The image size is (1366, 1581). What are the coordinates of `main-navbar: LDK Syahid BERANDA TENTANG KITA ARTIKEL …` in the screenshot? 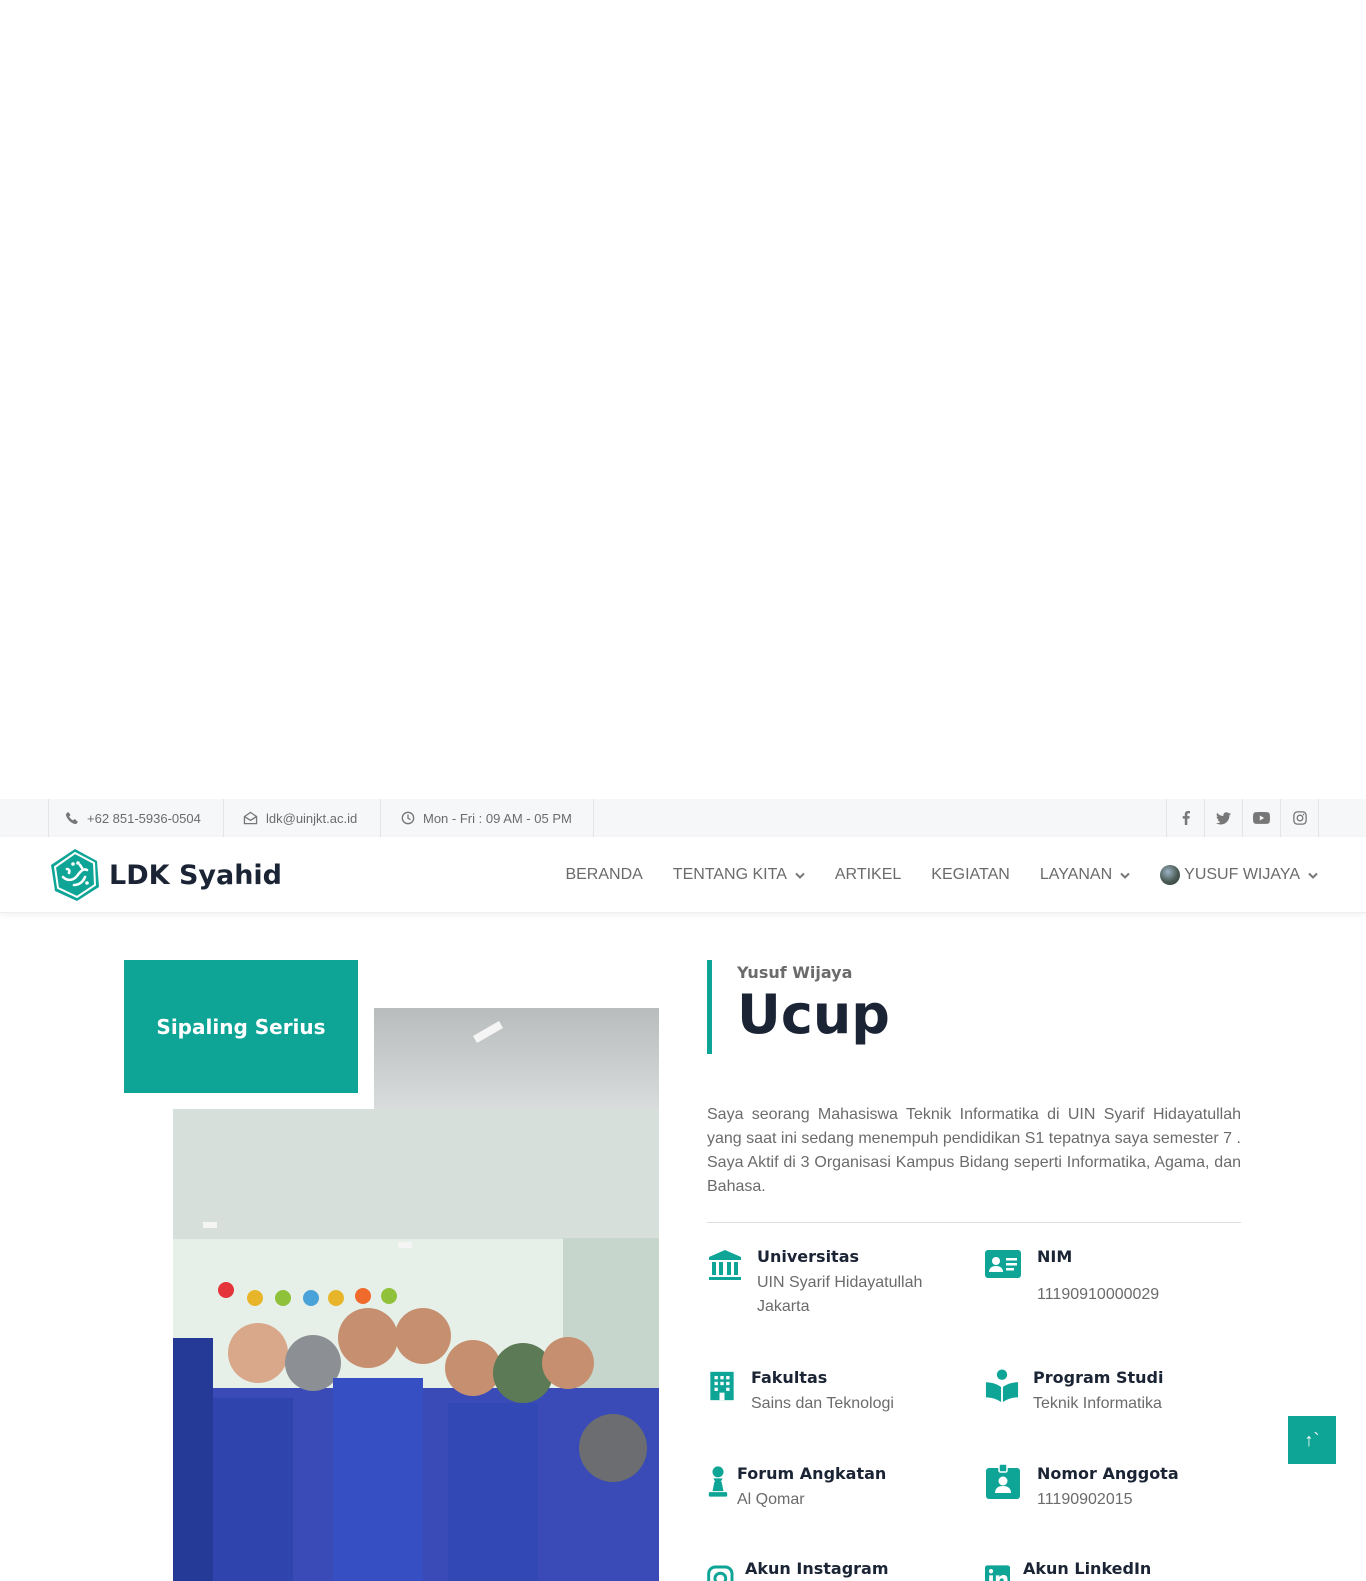 It's located at (683, 875).